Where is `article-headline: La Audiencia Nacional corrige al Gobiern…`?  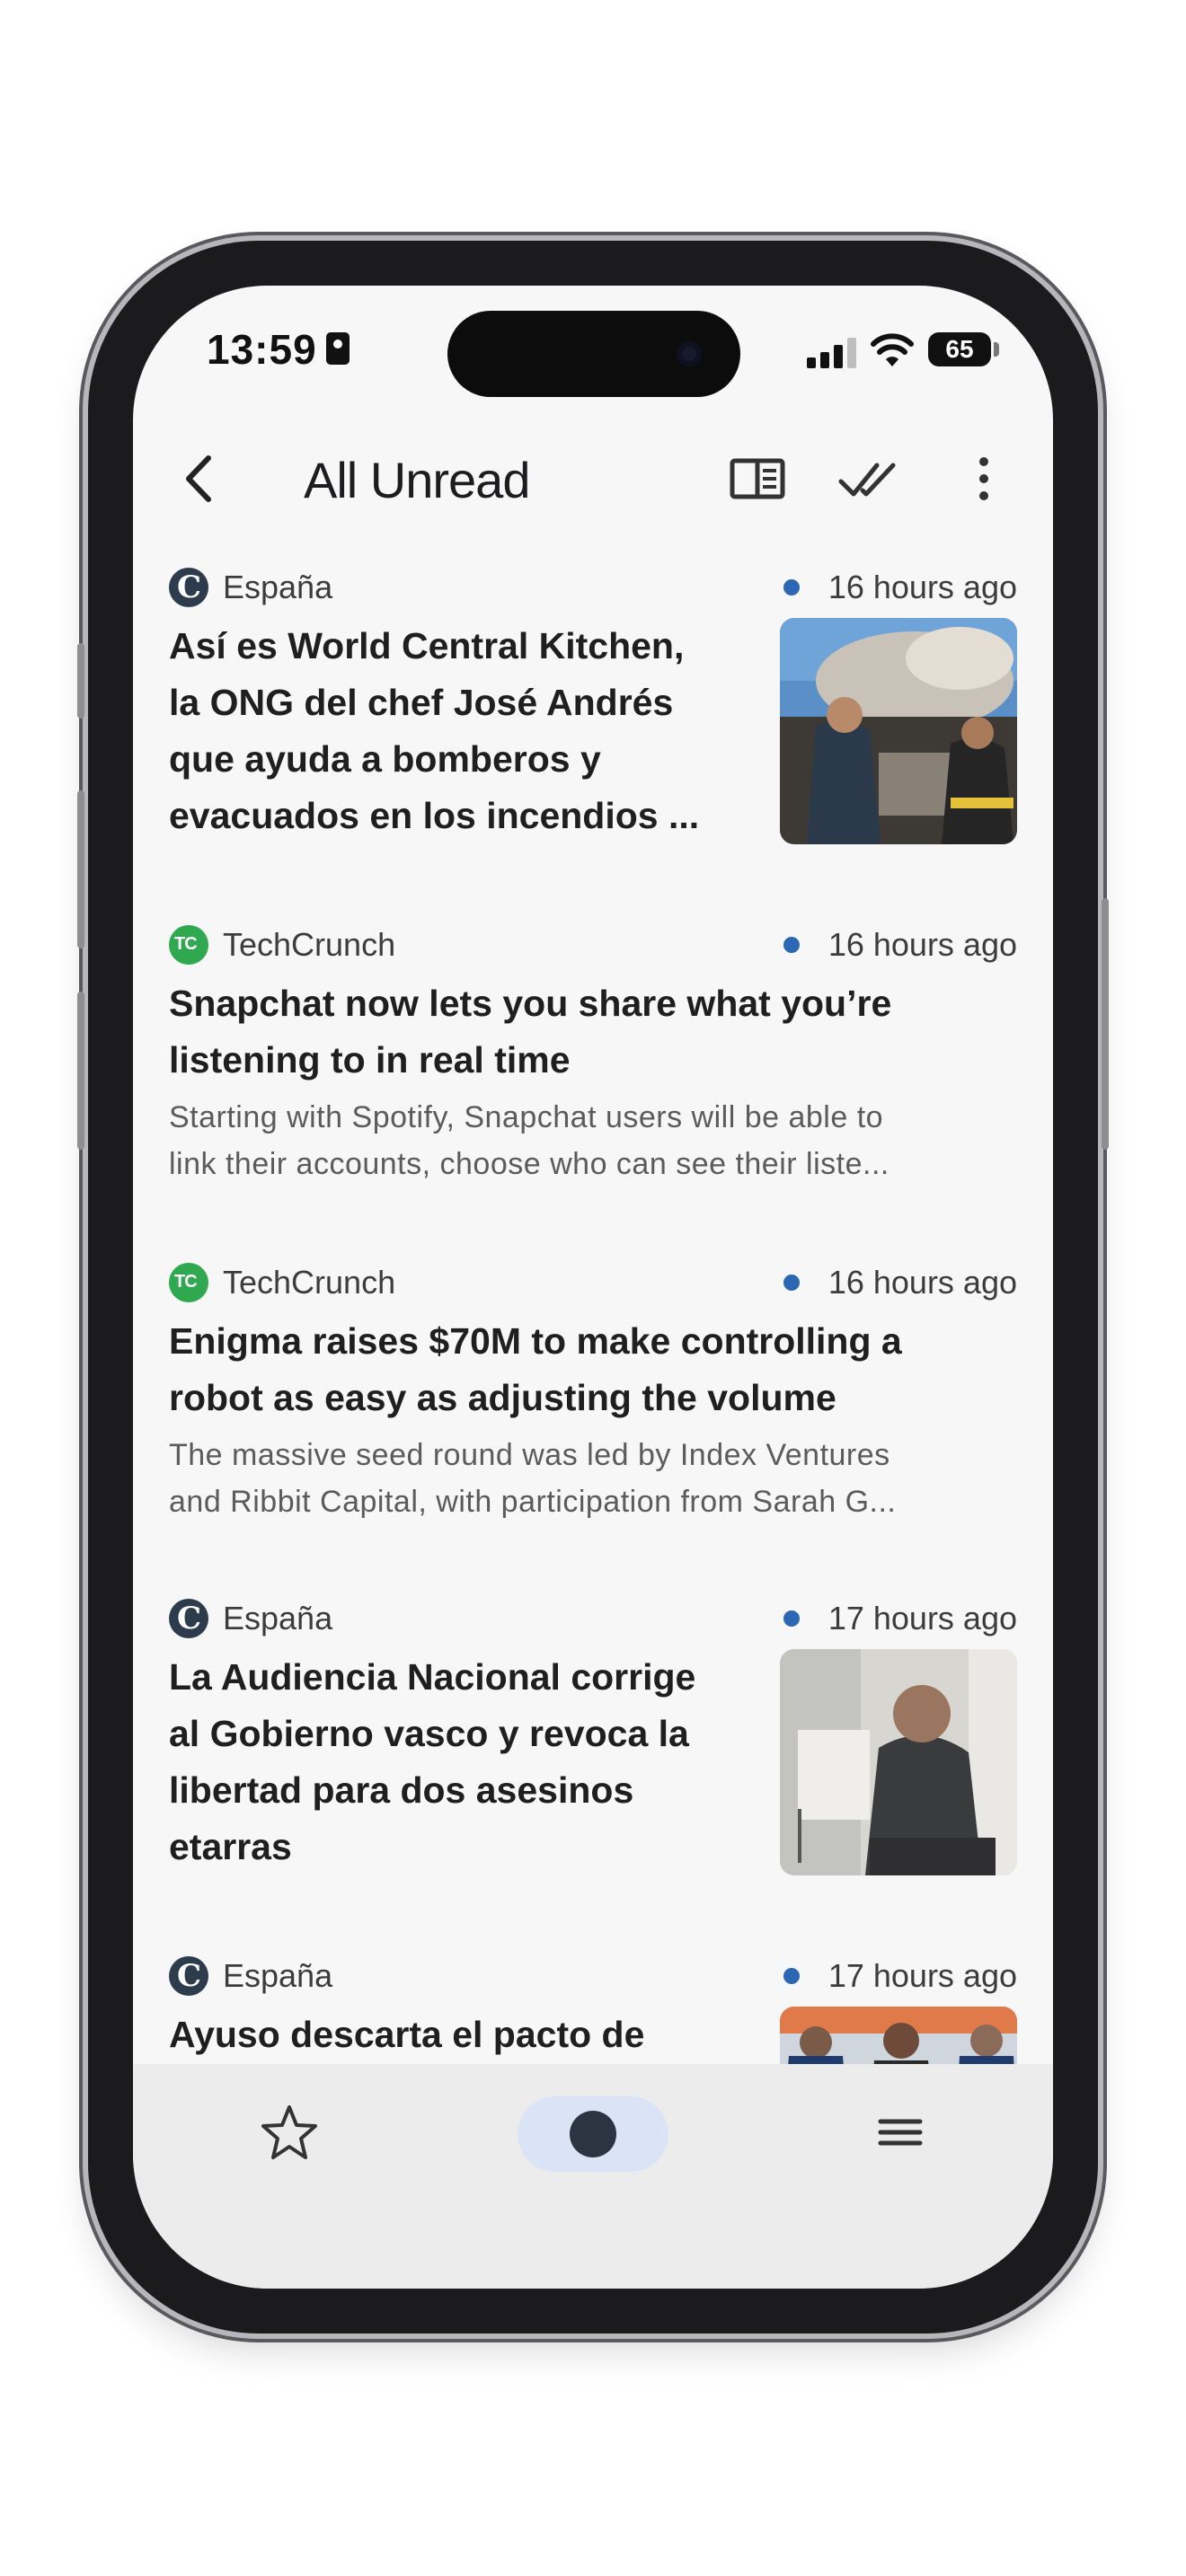
article-headline: La Audiencia Nacional corrige al Gobiern… is located at coordinates (432, 1762).